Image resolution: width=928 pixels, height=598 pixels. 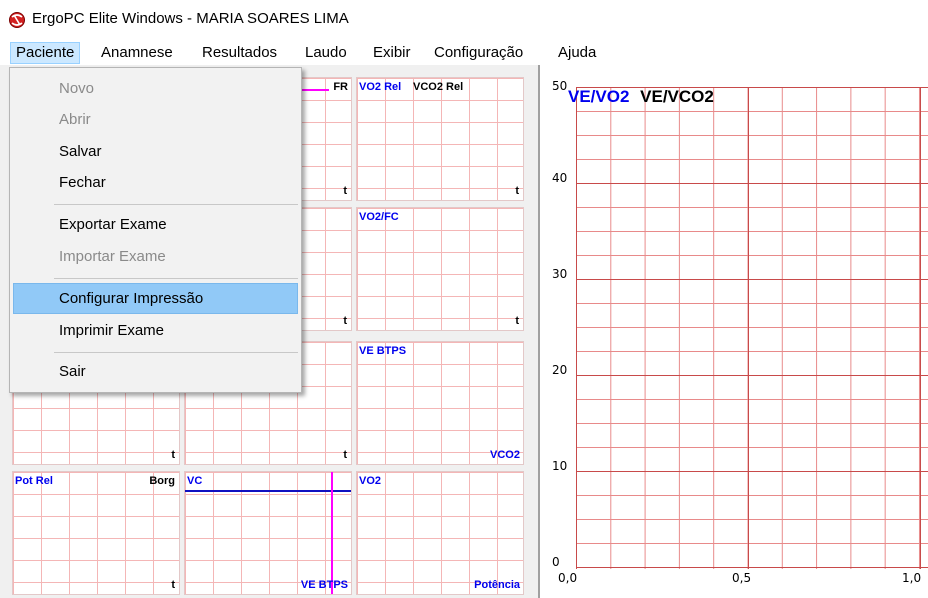 I want to click on legend-ve-vo2: VE/VO2, so click(x=599, y=96).